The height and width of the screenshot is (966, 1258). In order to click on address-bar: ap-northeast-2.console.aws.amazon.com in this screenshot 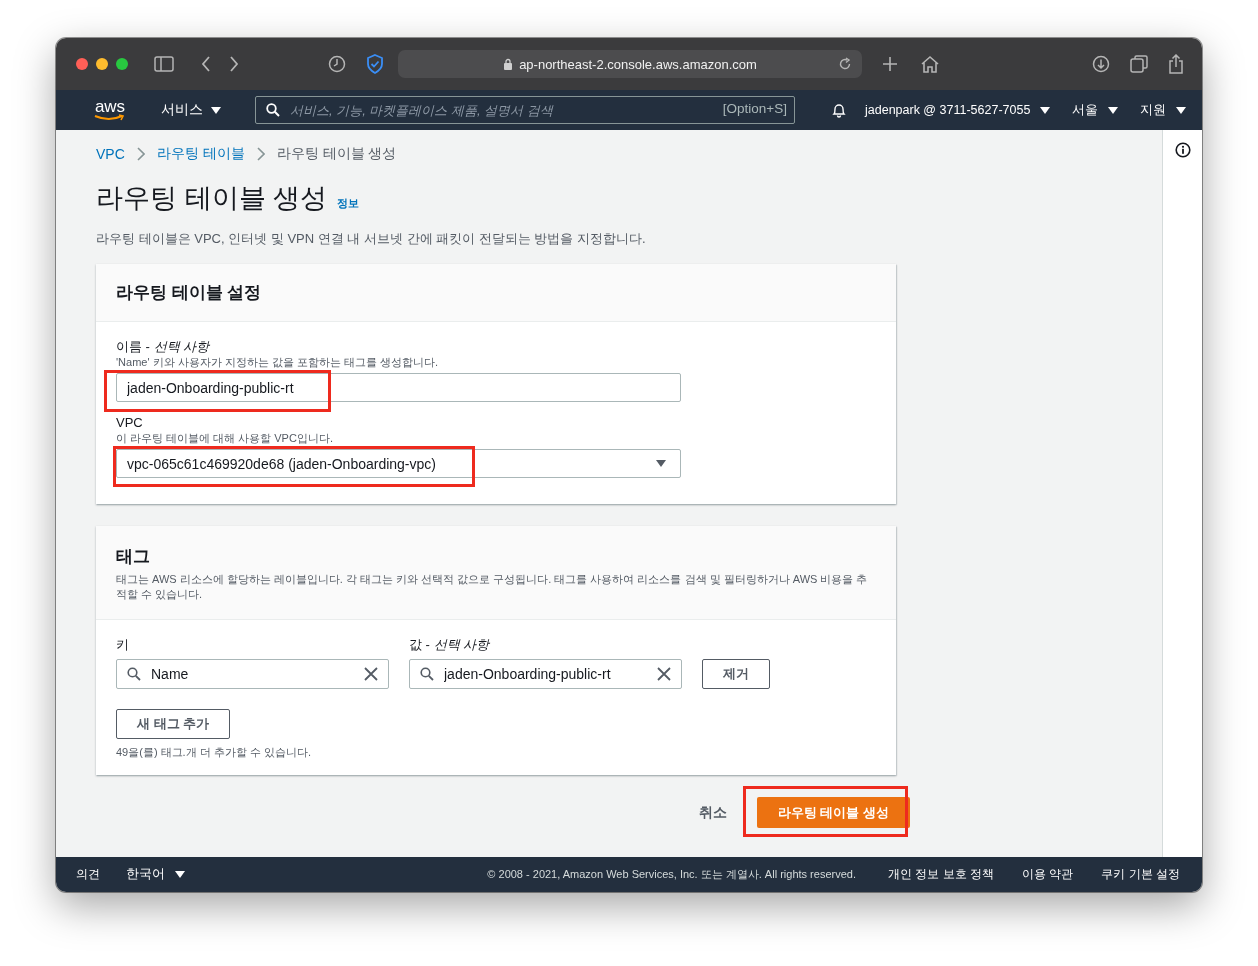, I will do `click(630, 64)`.